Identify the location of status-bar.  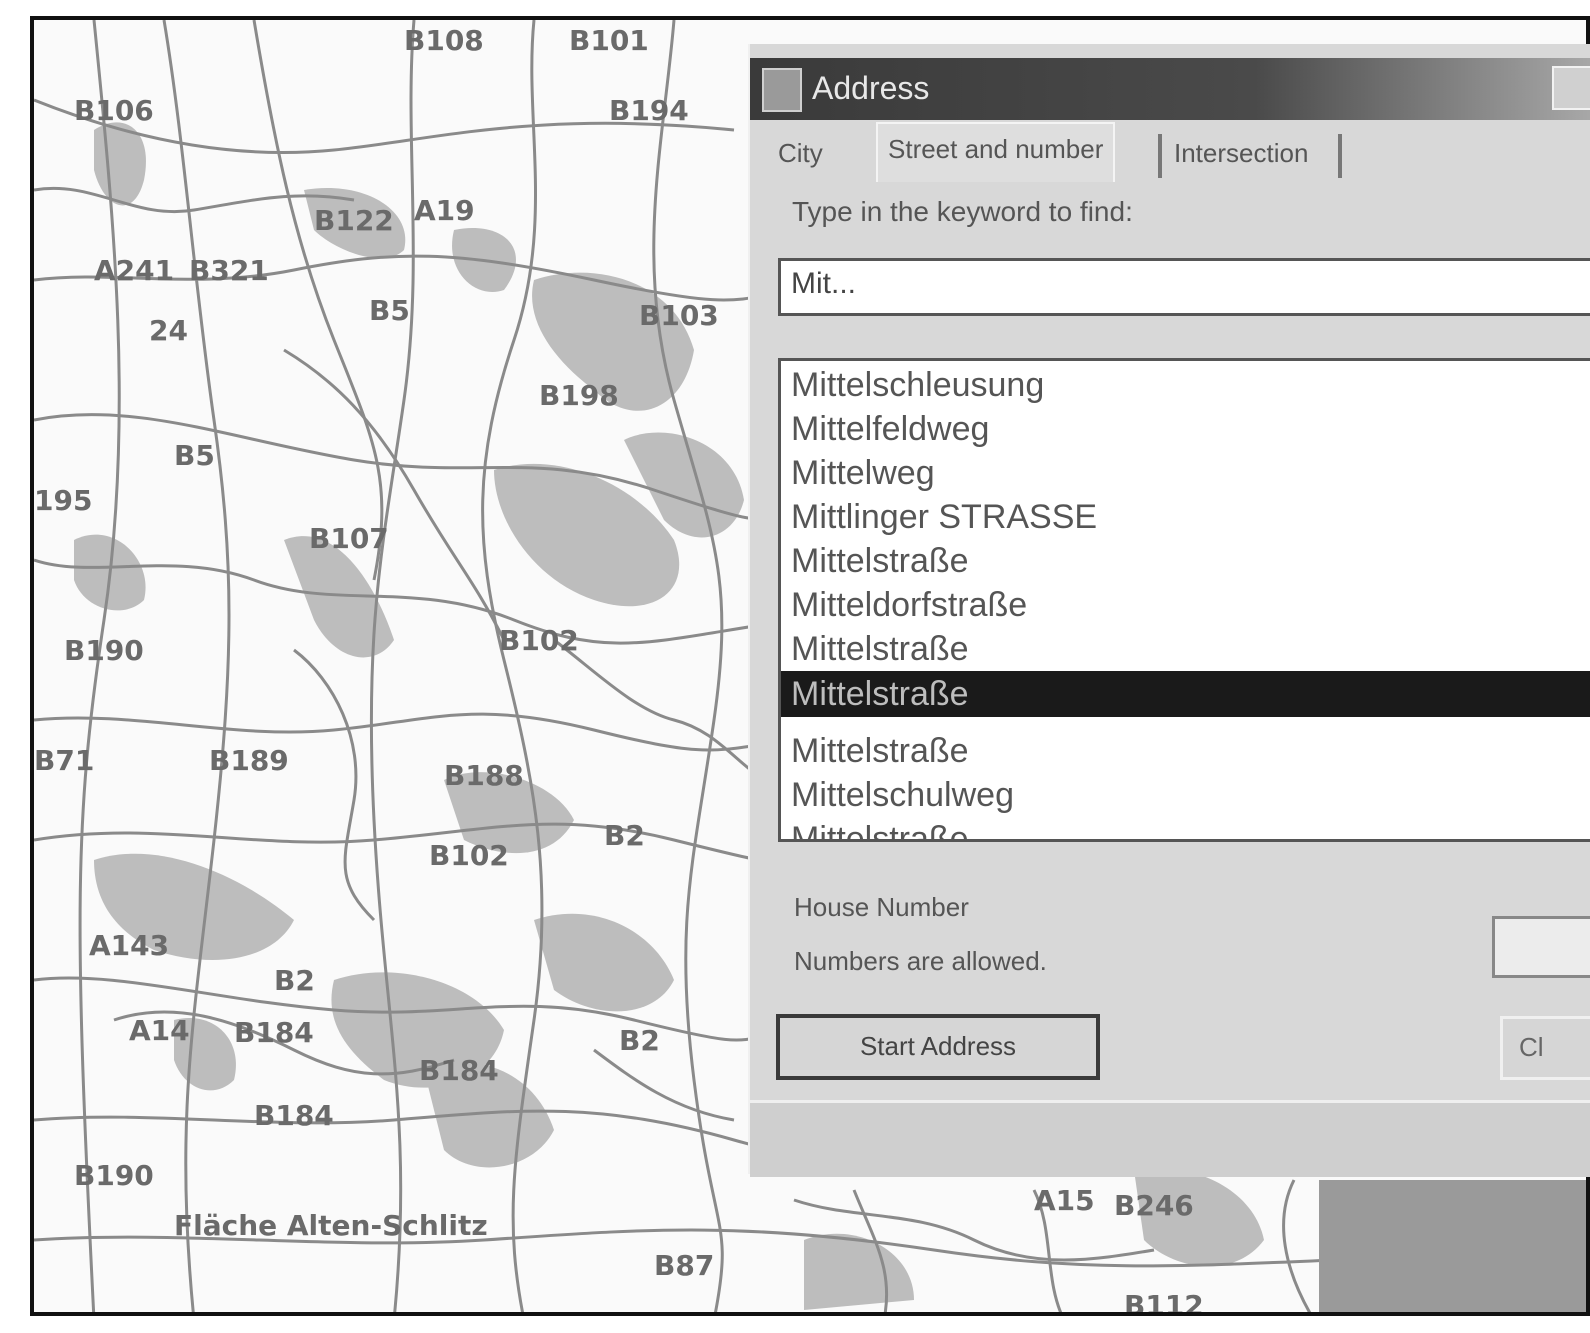
(1170, 1138).